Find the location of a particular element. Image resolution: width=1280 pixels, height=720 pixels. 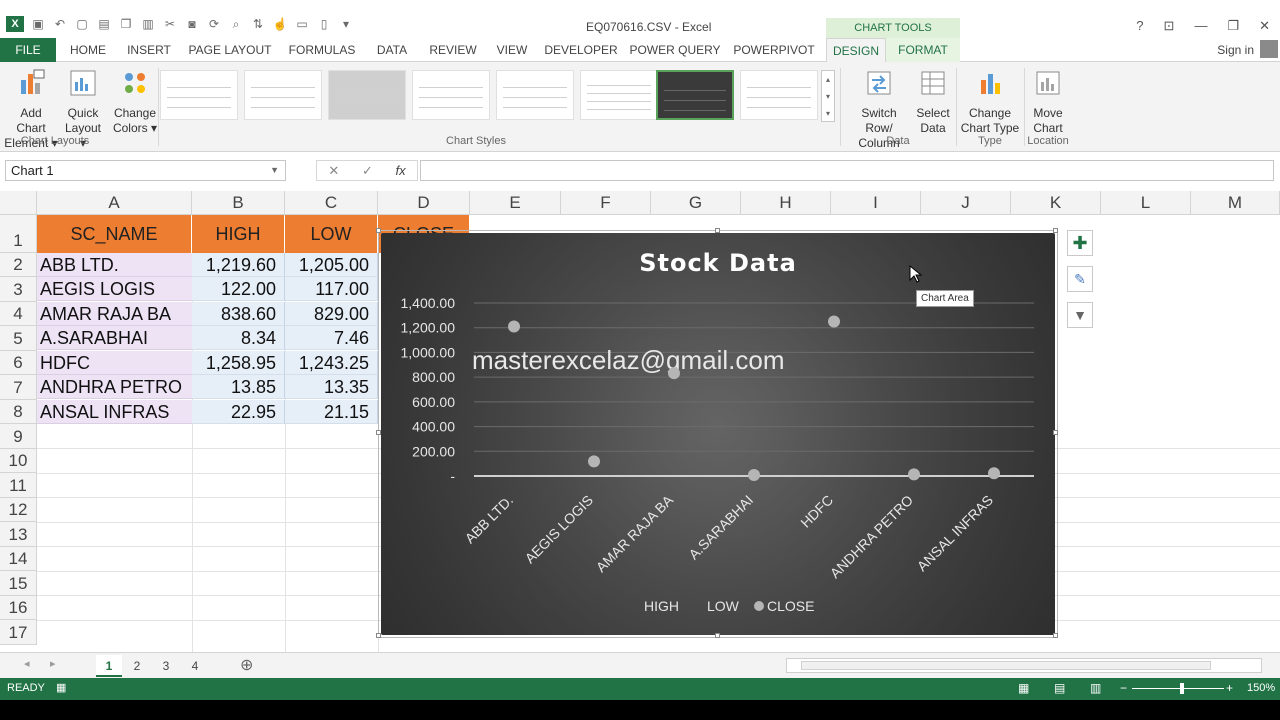

zoom-slider is located at coordinates (1178, 688).